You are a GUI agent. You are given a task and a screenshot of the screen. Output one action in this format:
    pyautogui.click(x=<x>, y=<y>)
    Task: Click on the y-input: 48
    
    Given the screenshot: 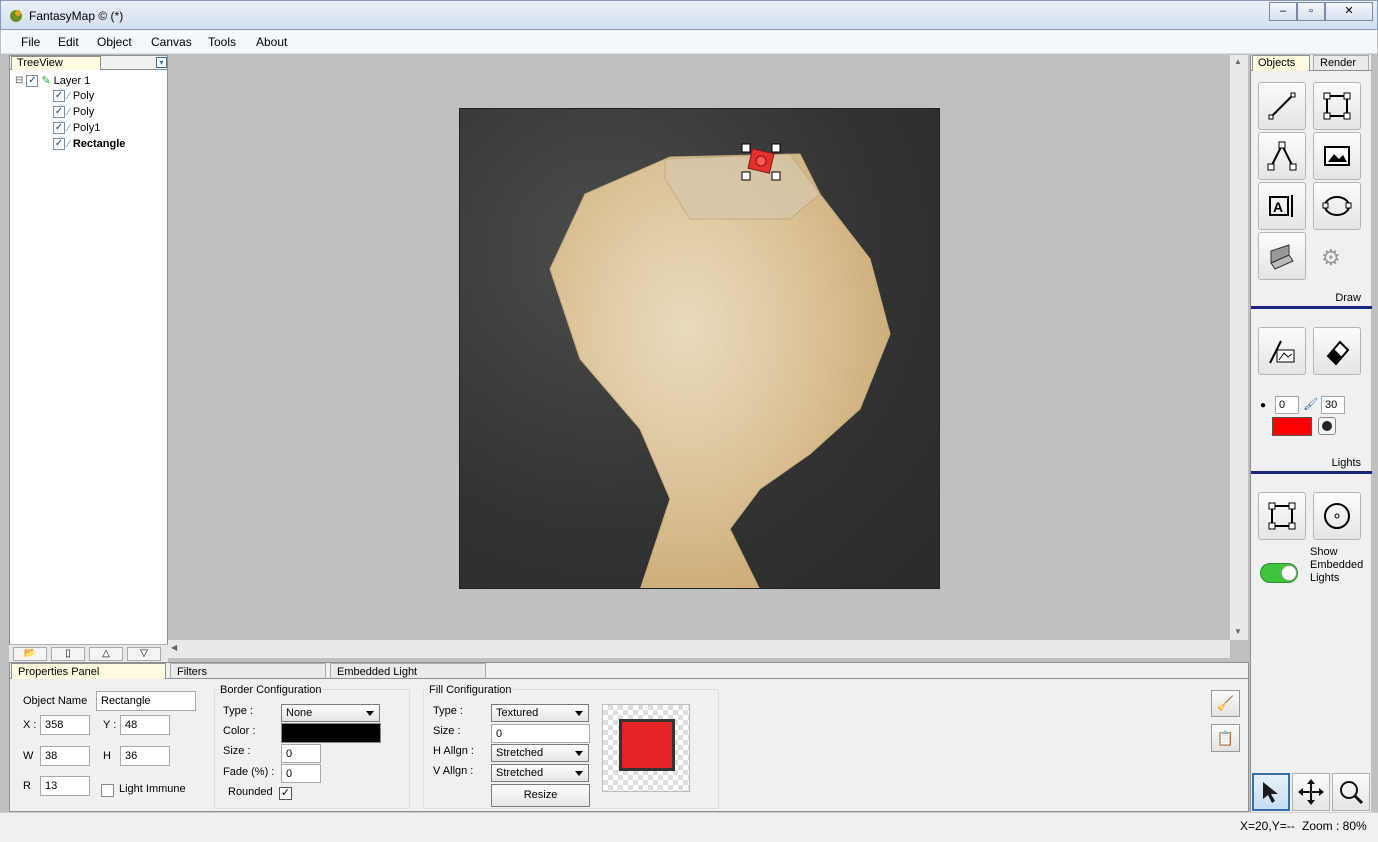 What is the action you would take?
    pyautogui.click(x=145, y=725)
    